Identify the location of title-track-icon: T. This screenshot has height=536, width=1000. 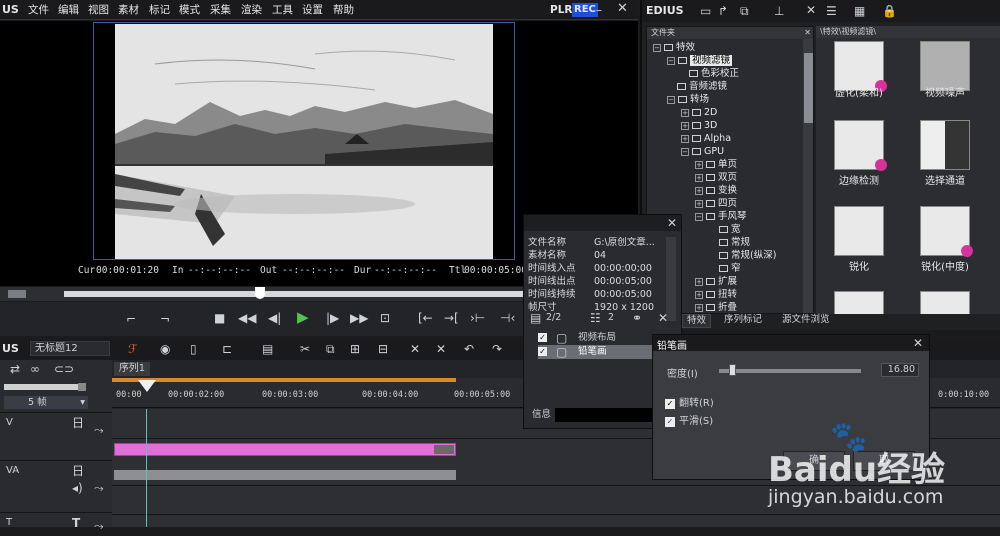
(76, 523).